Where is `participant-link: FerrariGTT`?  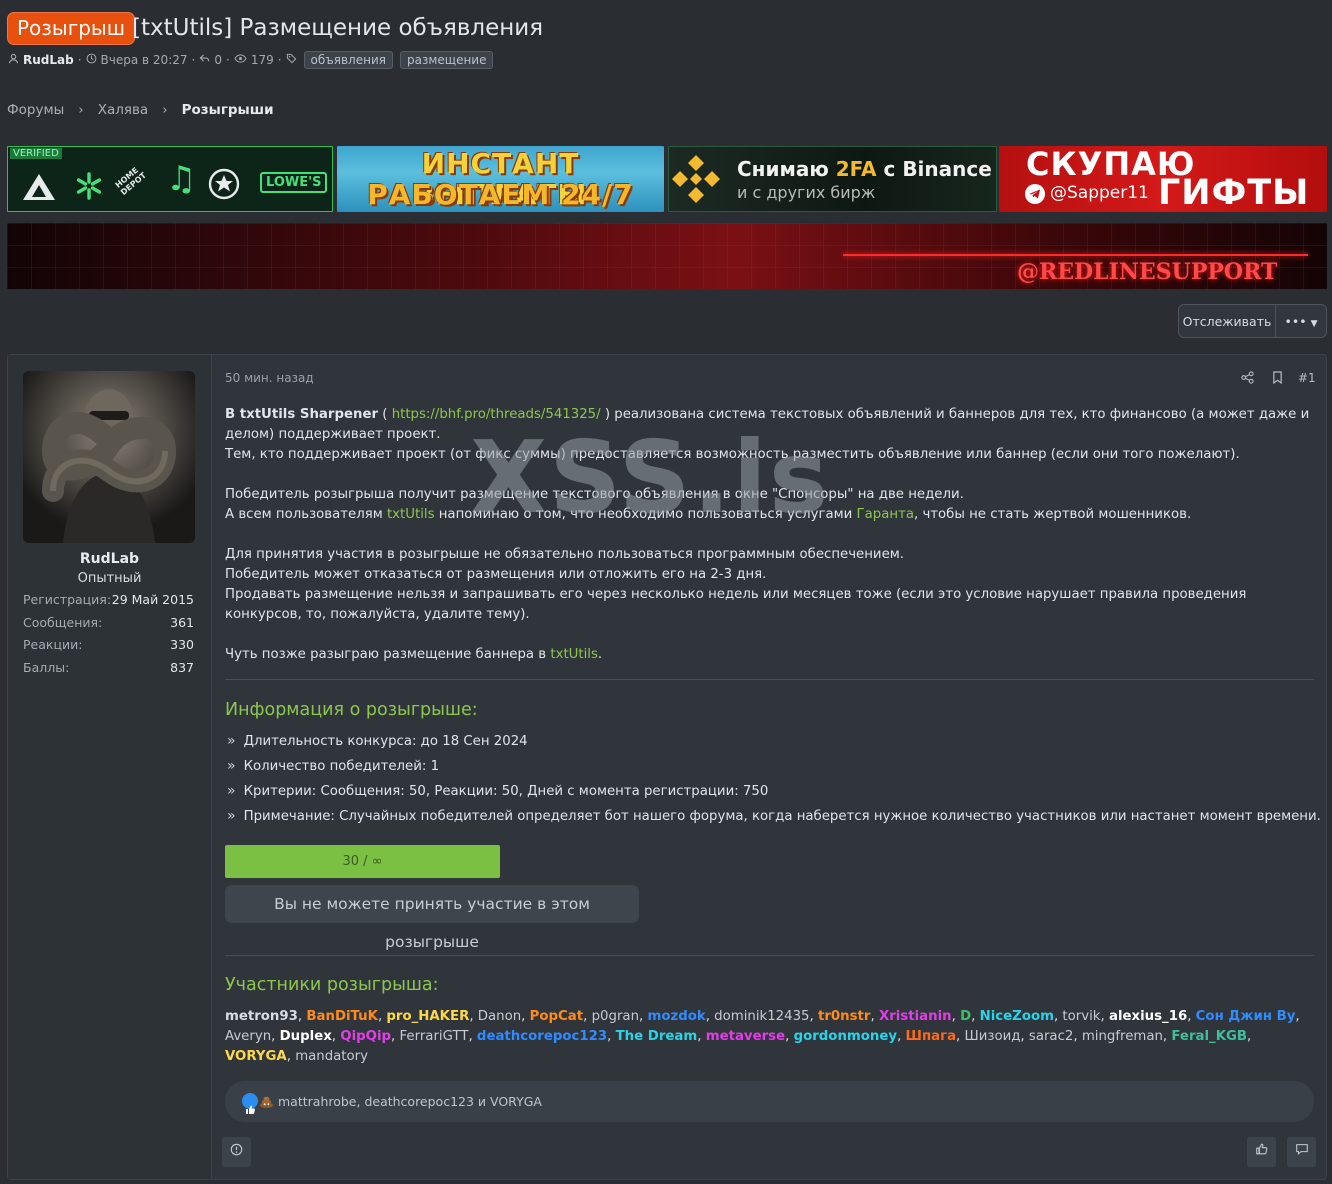
participant-link: FerrariGTT is located at coordinates (434, 1036).